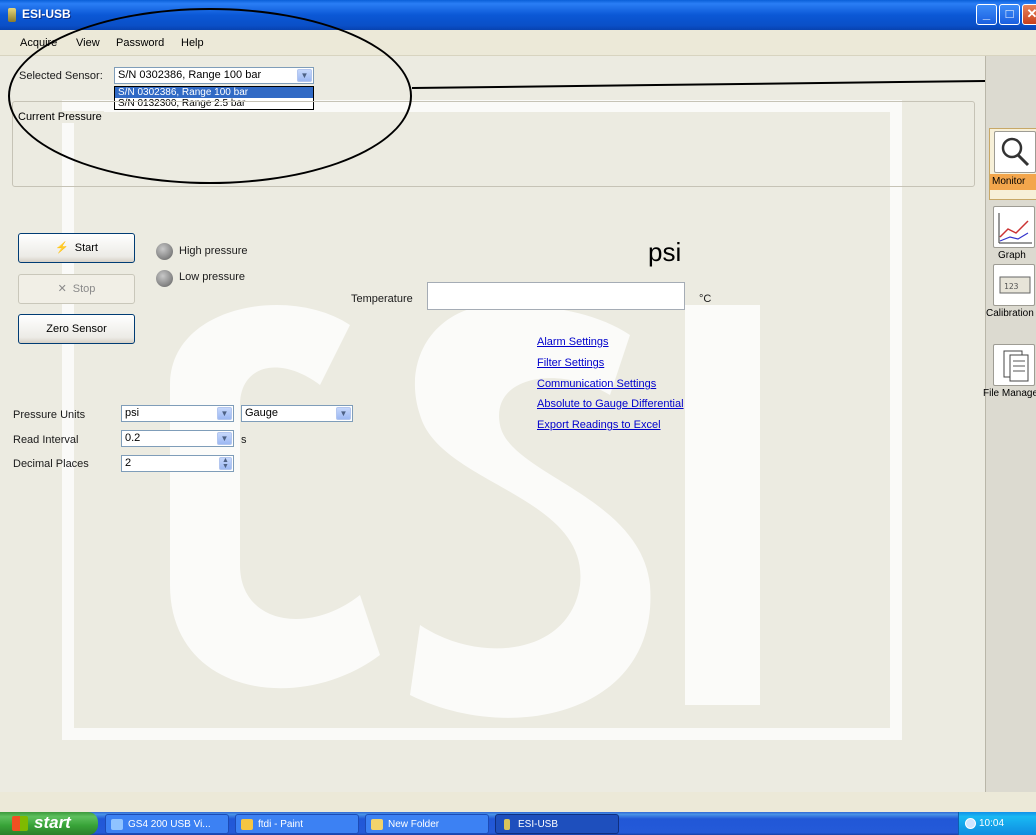 The height and width of the screenshot is (835, 1036). I want to click on start-button-taskbar: start, so click(49, 823).